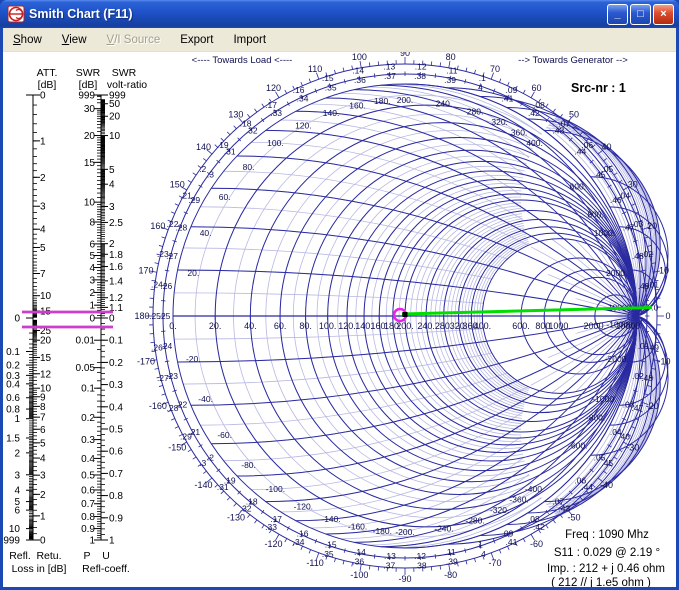  Describe the element at coordinates (27, 40) in the screenshot. I see `menu-item-show: Show` at that location.